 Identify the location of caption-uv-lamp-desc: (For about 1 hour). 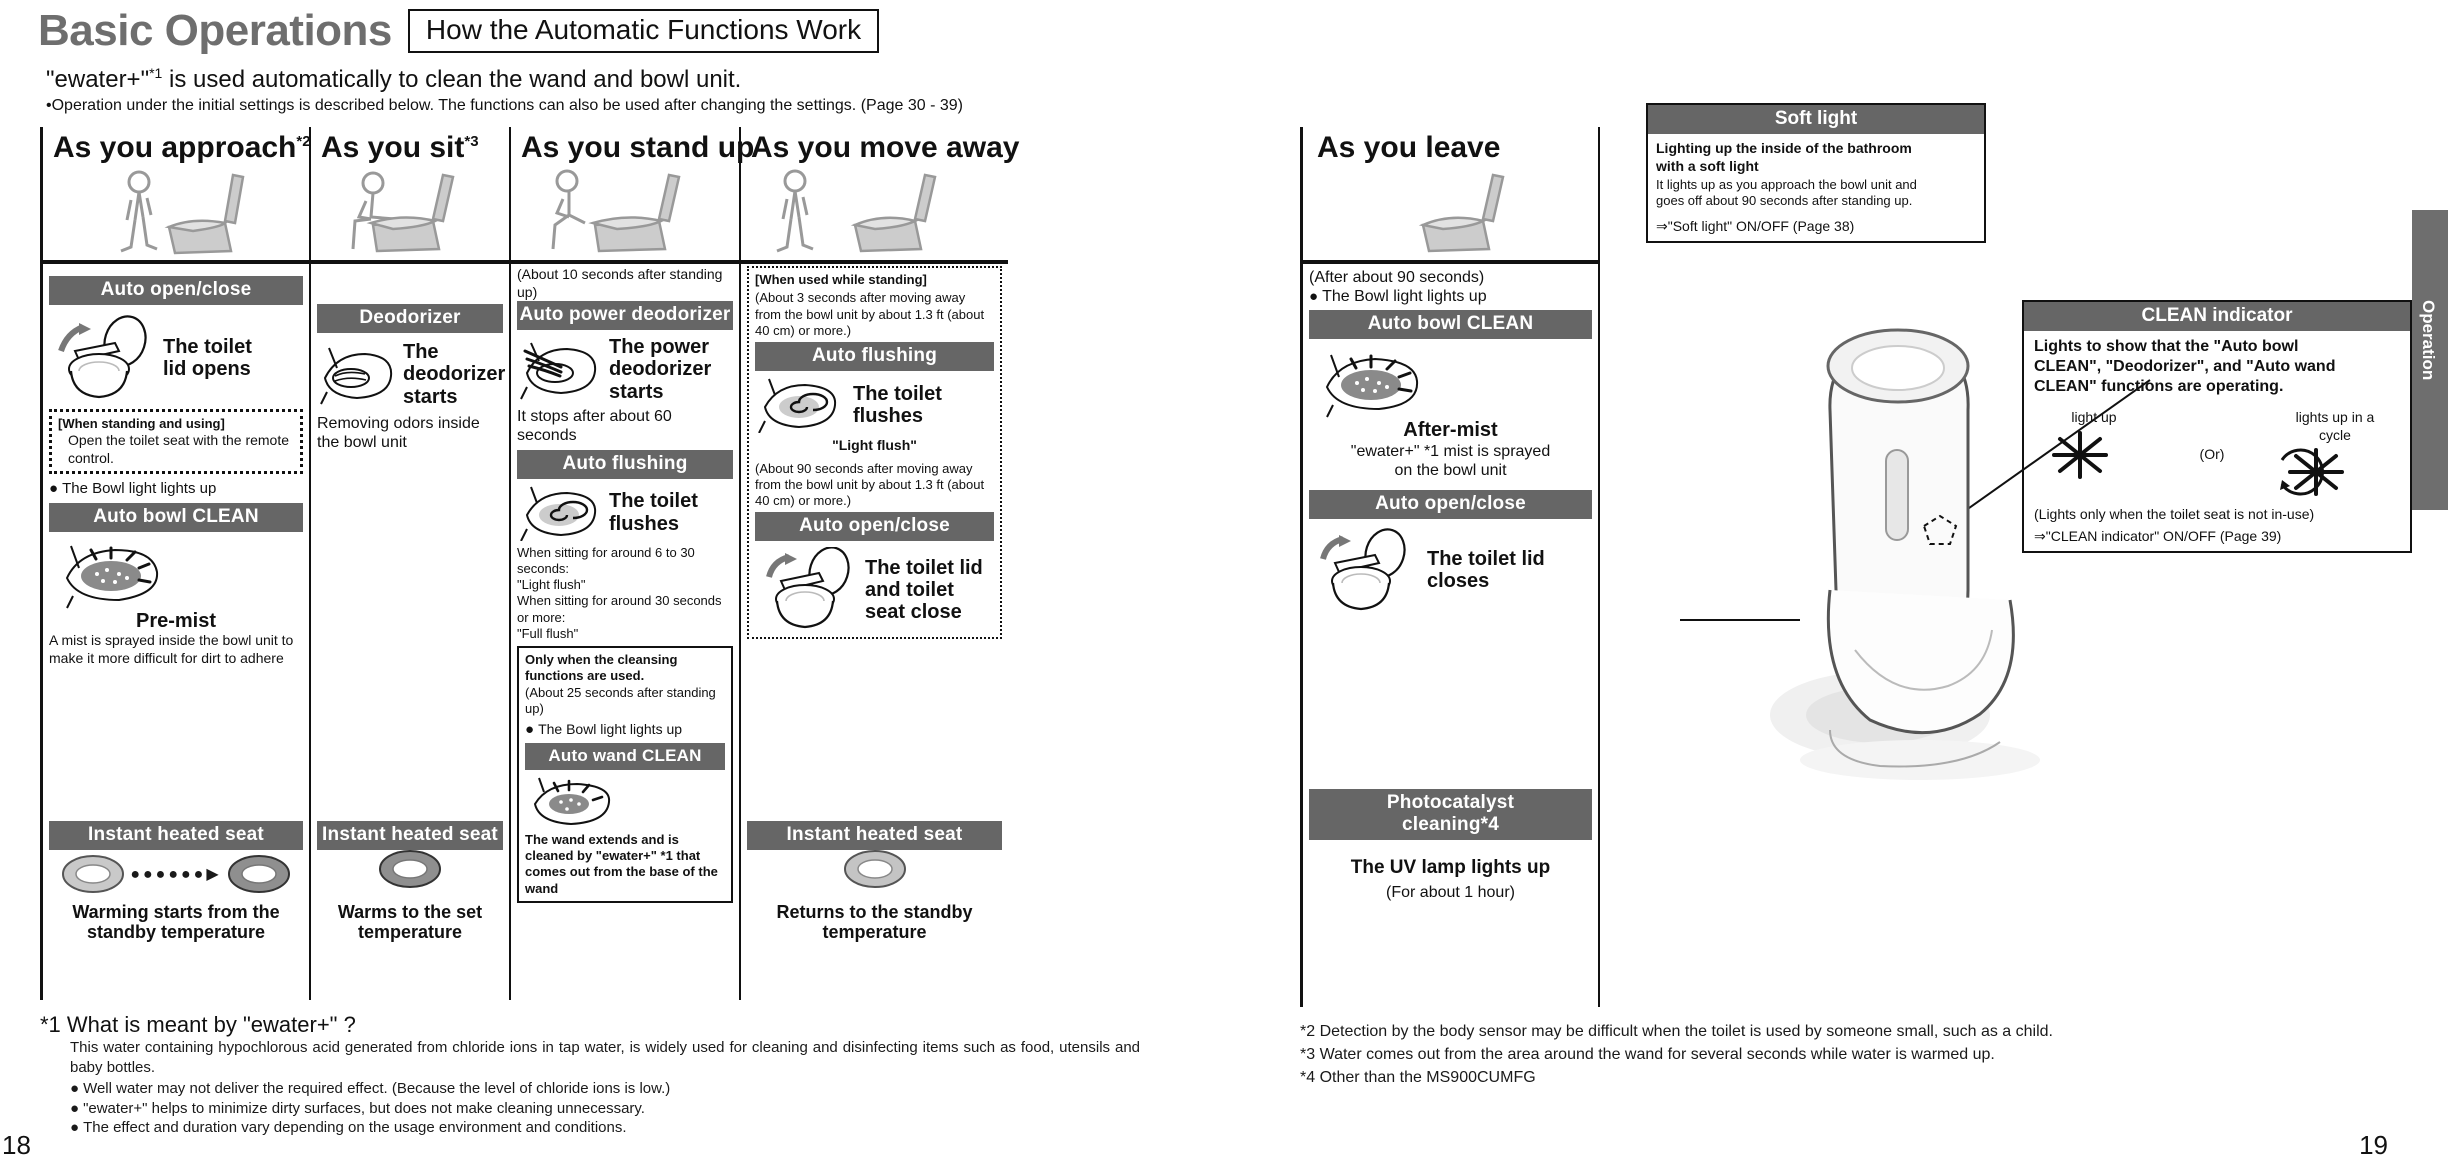
(1450, 892).